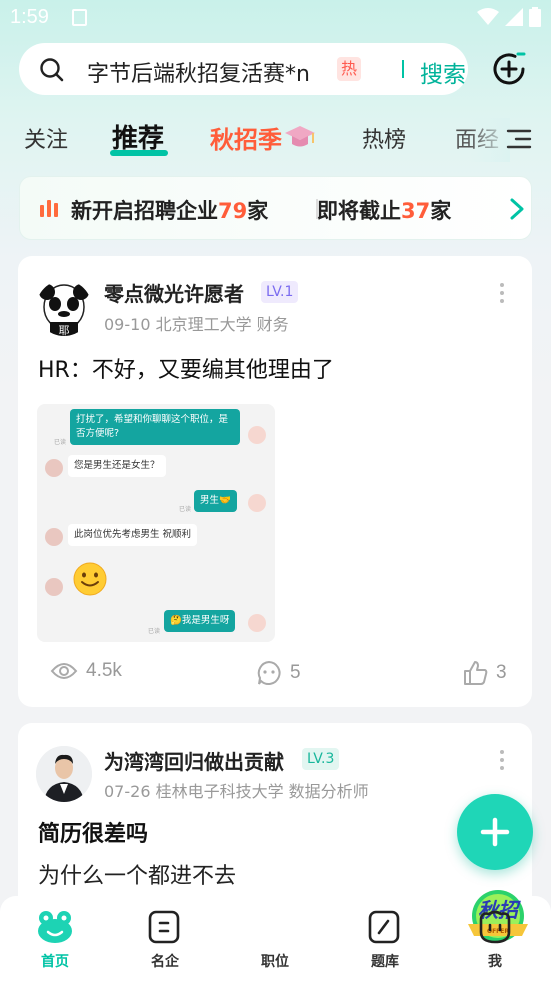 Image resolution: width=551 pixels, height=981 pixels. Describe the element at coordinates (79, 17) in the screenshot. I see `notification-icon` at that location.